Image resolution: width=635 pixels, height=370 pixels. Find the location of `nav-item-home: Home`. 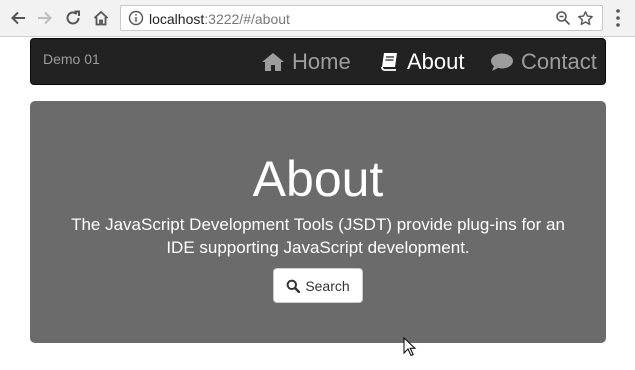

nav-item-home: Home is located at coordinates (306, 62).